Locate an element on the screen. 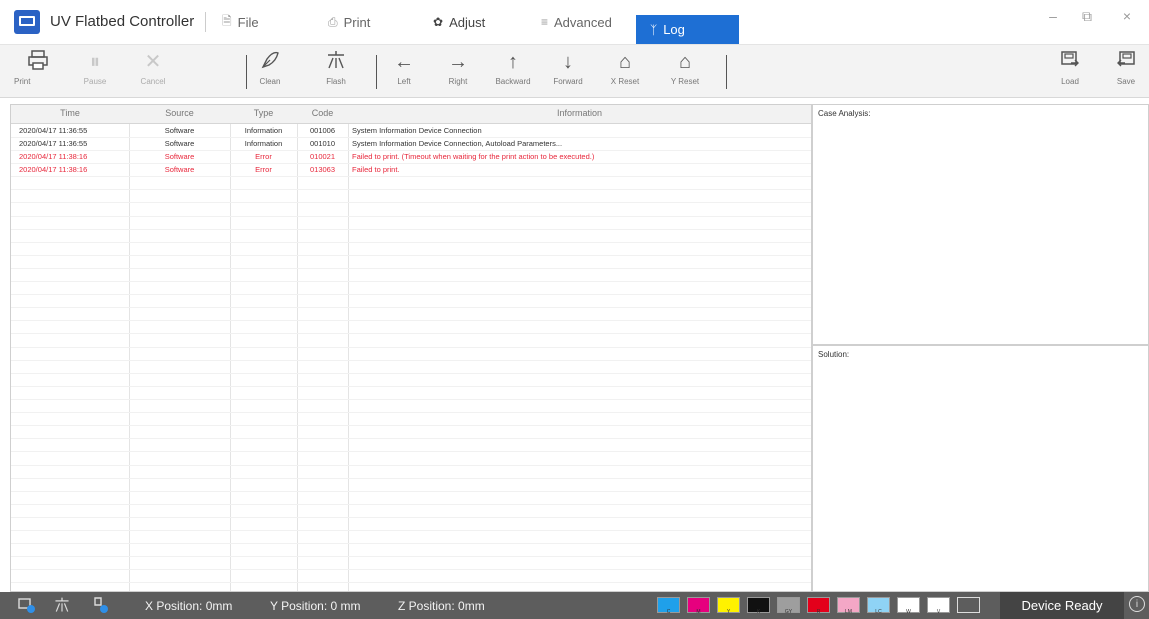 The height and width of the screenshot is (619, 1149). z-position-readout: Z Position: 0mm is located at coordinates (441, 606).